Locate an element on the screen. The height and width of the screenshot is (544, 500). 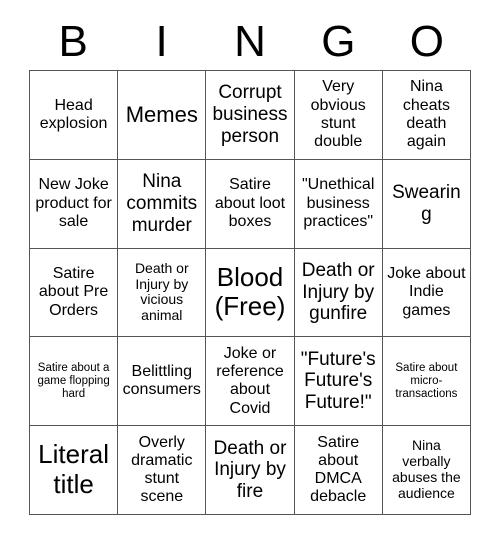
bingo-cell-label: Satire about micro-transactions is located at coordinates (426, 380).